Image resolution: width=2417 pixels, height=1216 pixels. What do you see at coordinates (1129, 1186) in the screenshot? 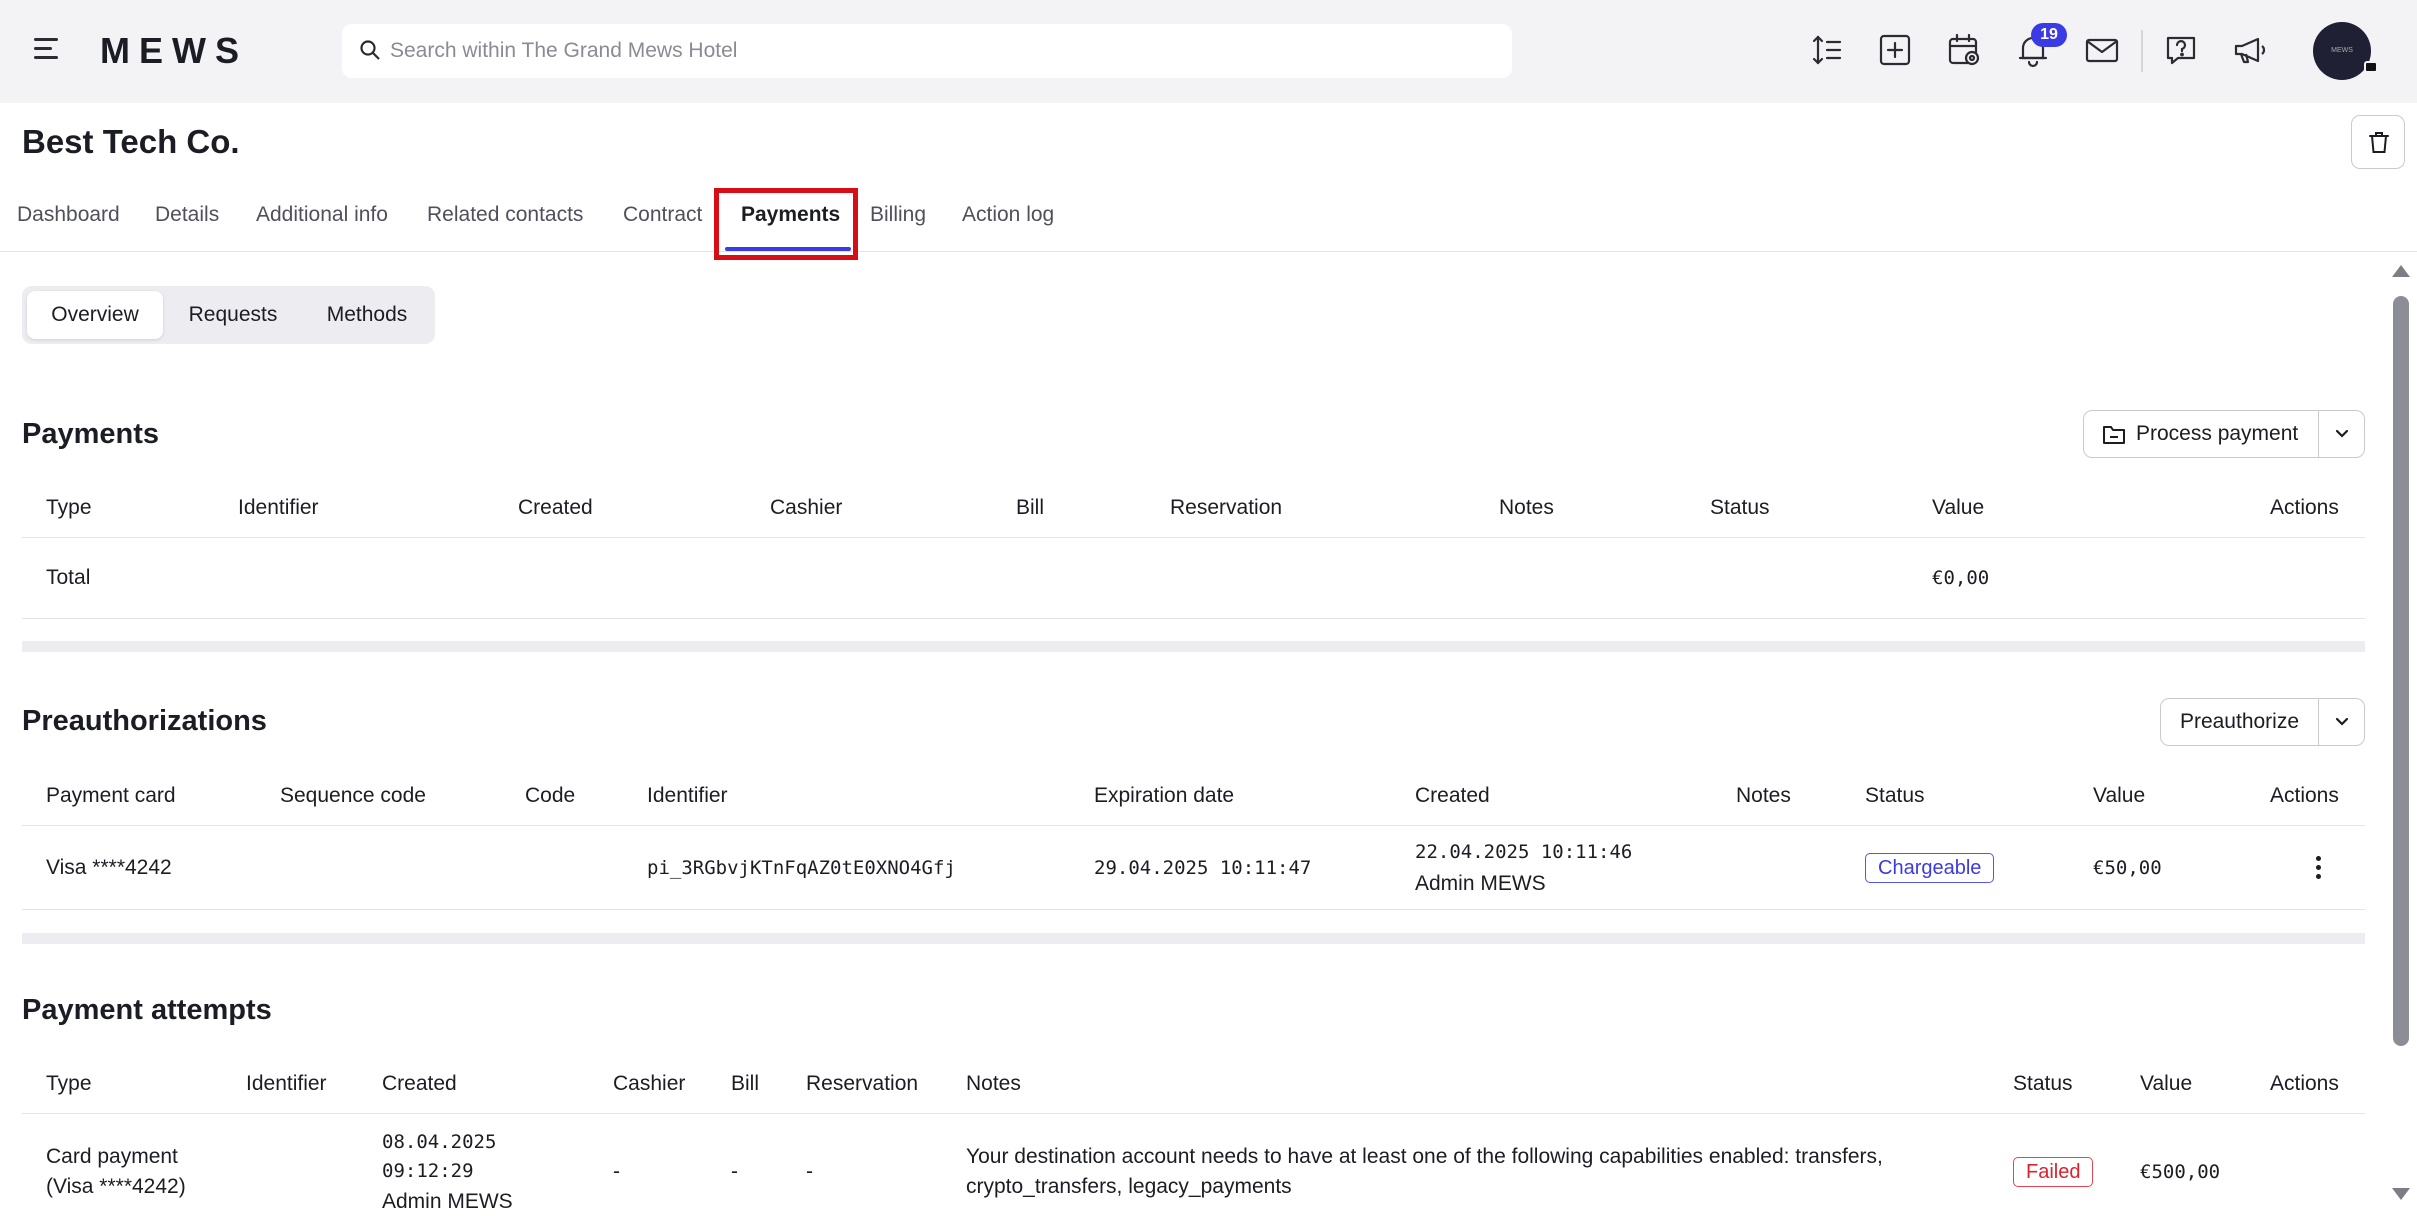
I see `attempt-notes-continued: crypto_transfers, legacy_payments` at bounding box center [1129, 1186].